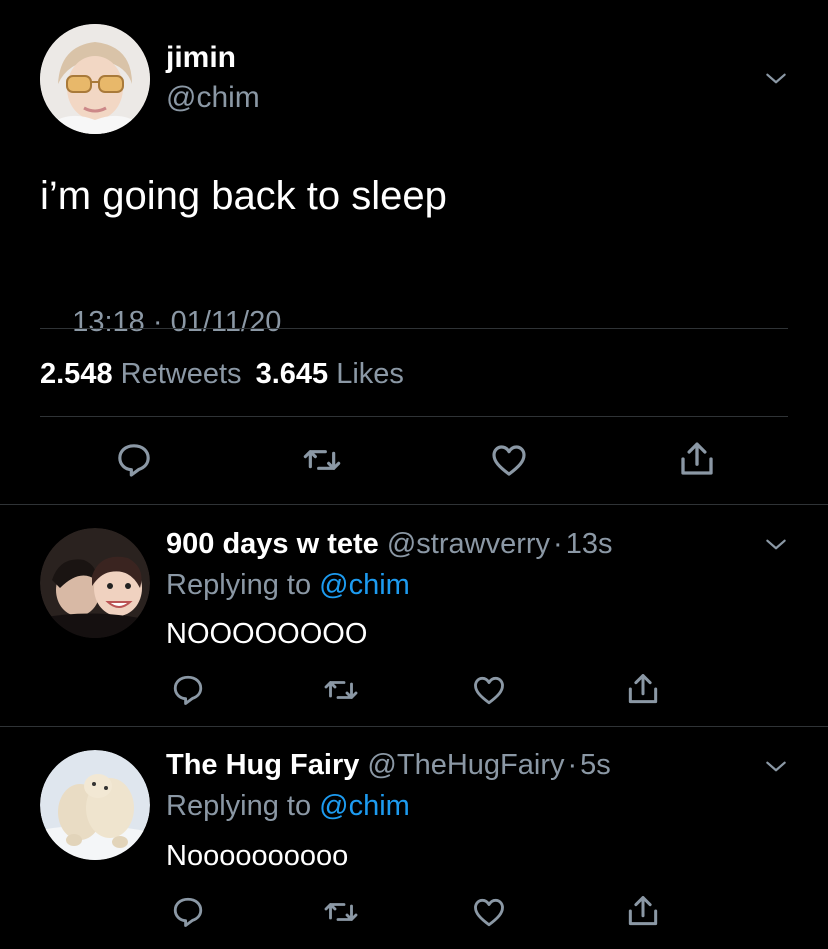  What do you see at coordinates (95, 79) in the screenshot?
I see `main-avatar` at bounding box center [95, 79].